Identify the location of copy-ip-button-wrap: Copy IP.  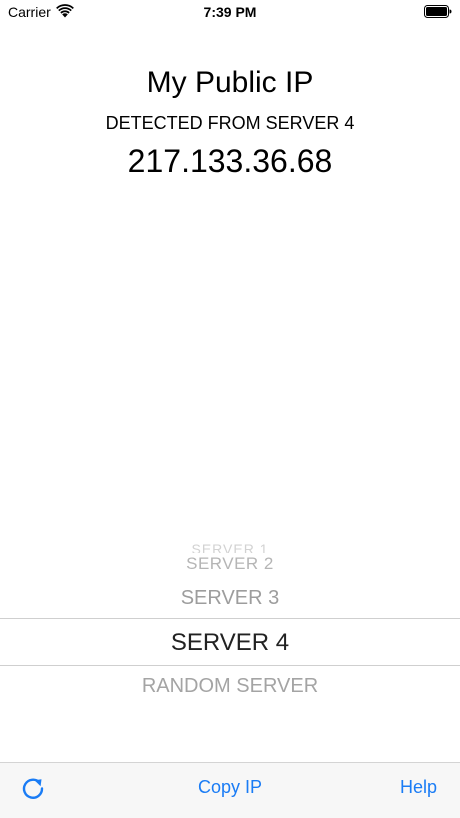
(230, 787).